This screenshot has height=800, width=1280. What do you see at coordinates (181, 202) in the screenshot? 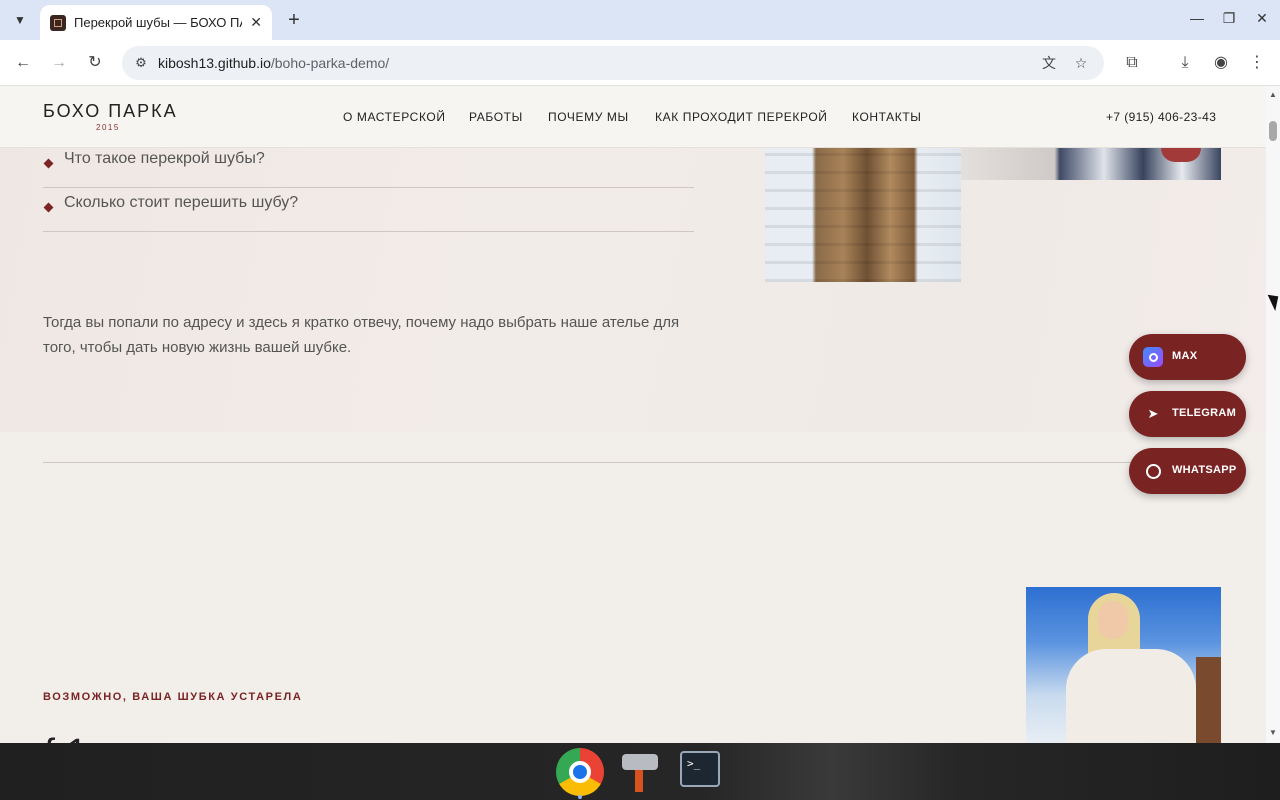
I see `faq-question: Сколько стоит перешить шубу?` at bounding box center [181, 202].